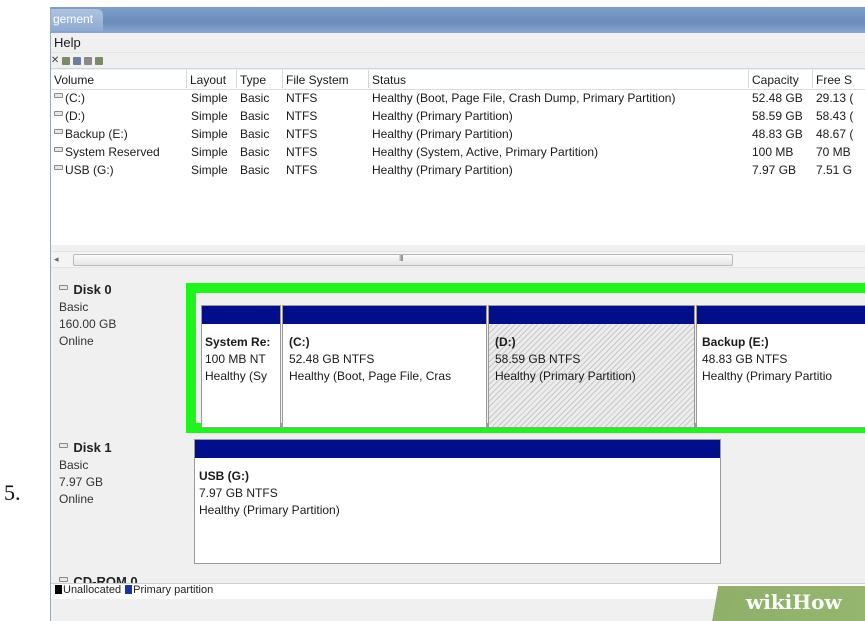 The width and height of the screenshot is (865, 621). What do you see at coordinates (260, 79) in the screenshot?
I see `column-header-type: Type` at bounding box center [260, 79].